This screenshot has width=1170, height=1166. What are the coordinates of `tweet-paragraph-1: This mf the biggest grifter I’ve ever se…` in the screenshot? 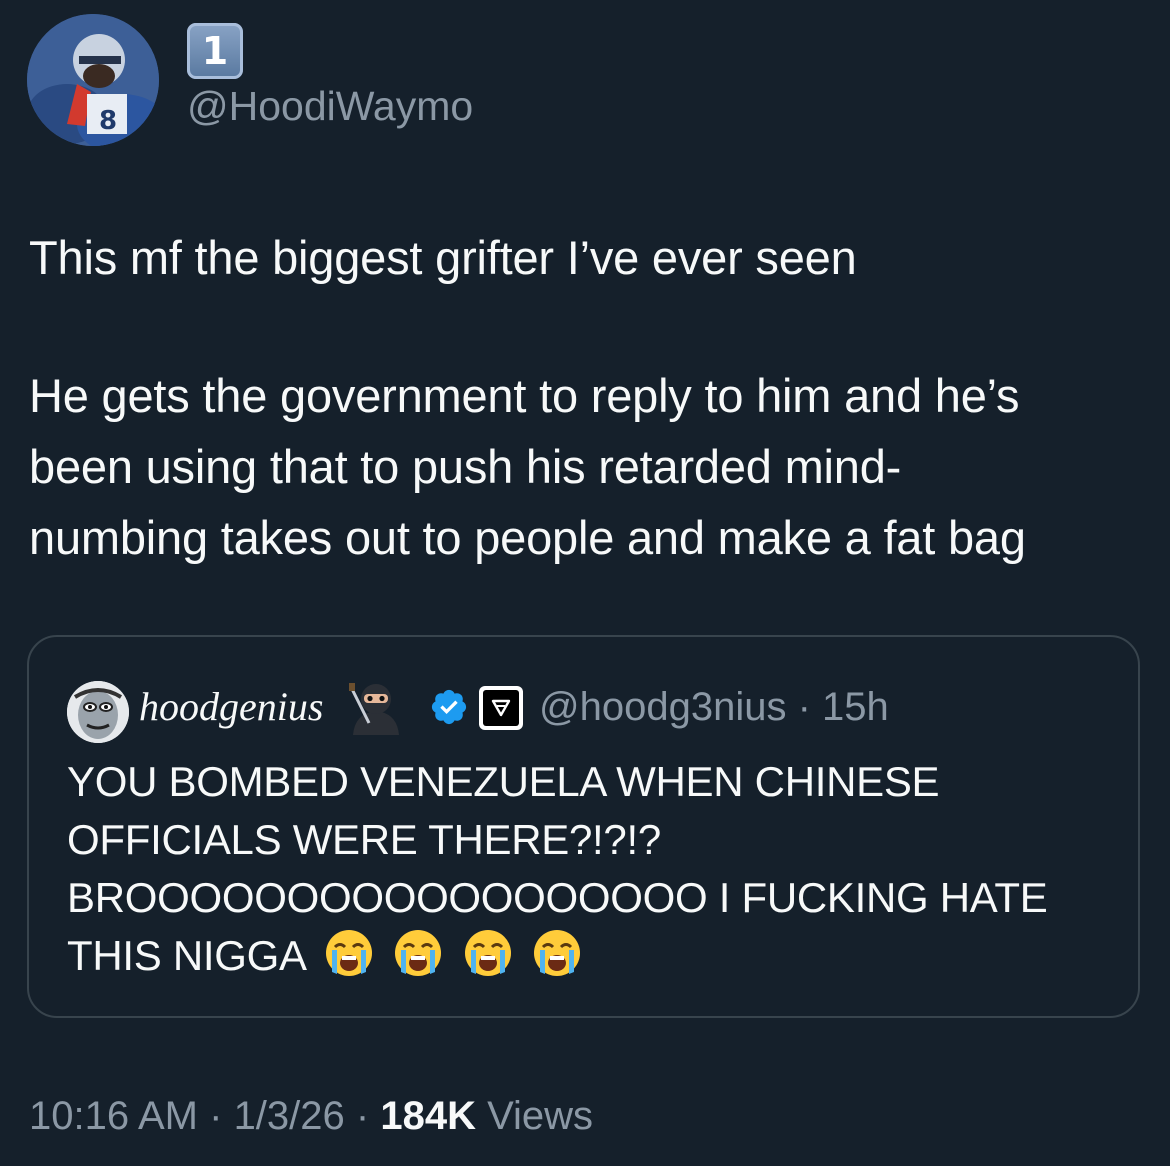 It's located at (443, 257).